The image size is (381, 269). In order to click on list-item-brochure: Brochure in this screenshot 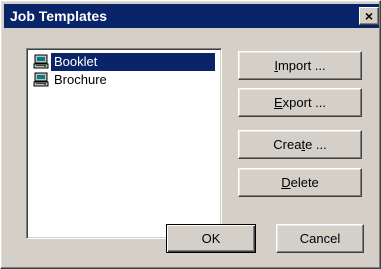, I will do `click(72, 80)`.